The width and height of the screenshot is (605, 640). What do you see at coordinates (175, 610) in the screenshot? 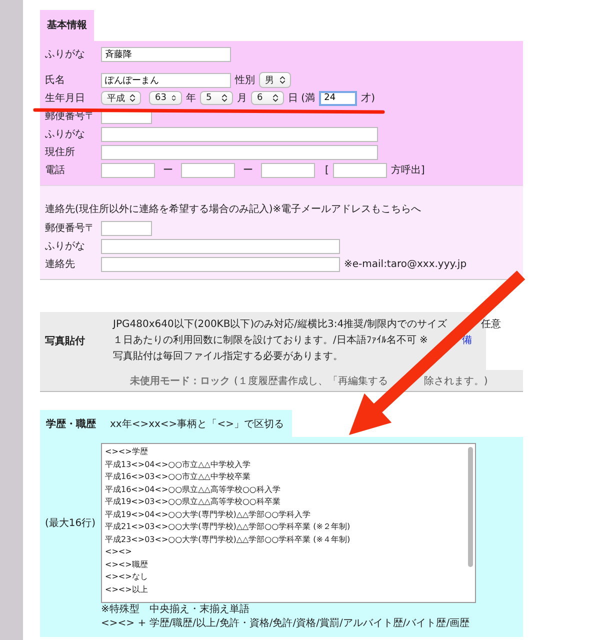
I see `format-note: ※特殊型 中央揃え・末揃え単語` at bounding box center [175, 610].